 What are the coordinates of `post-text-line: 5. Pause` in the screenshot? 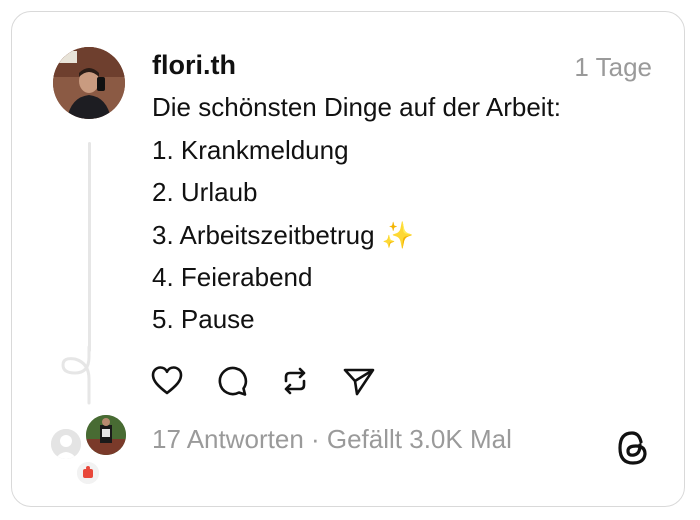 It's located at (203, 319).